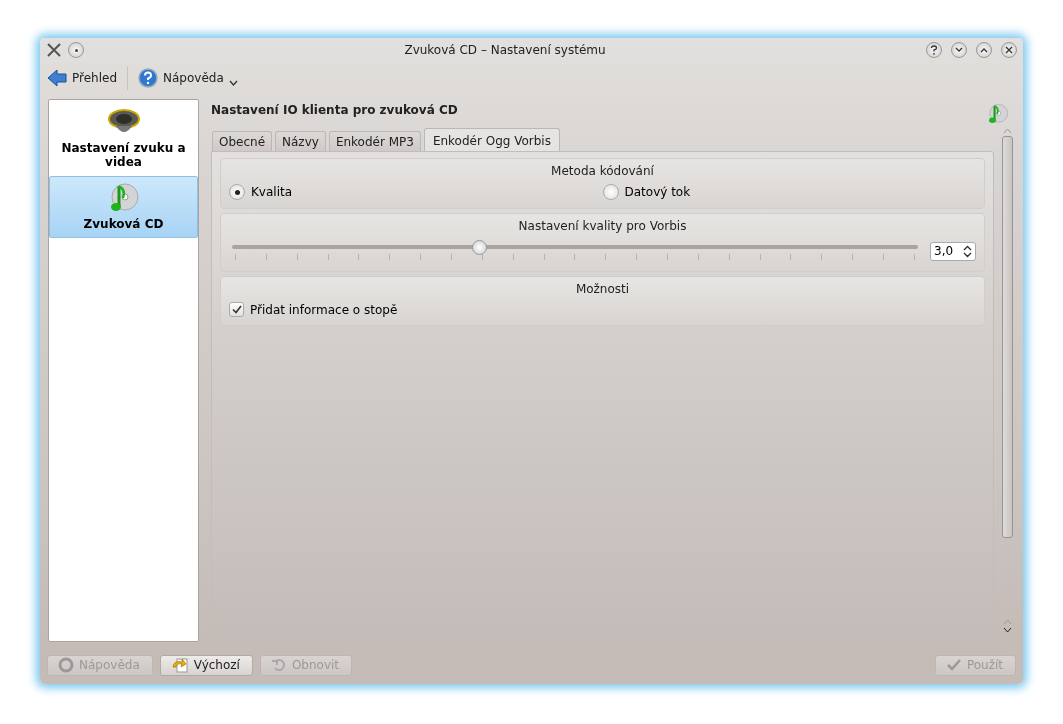 The width and height of the screenshot is (1063, 724). I want to click on quality-slider, so click(575, 251).